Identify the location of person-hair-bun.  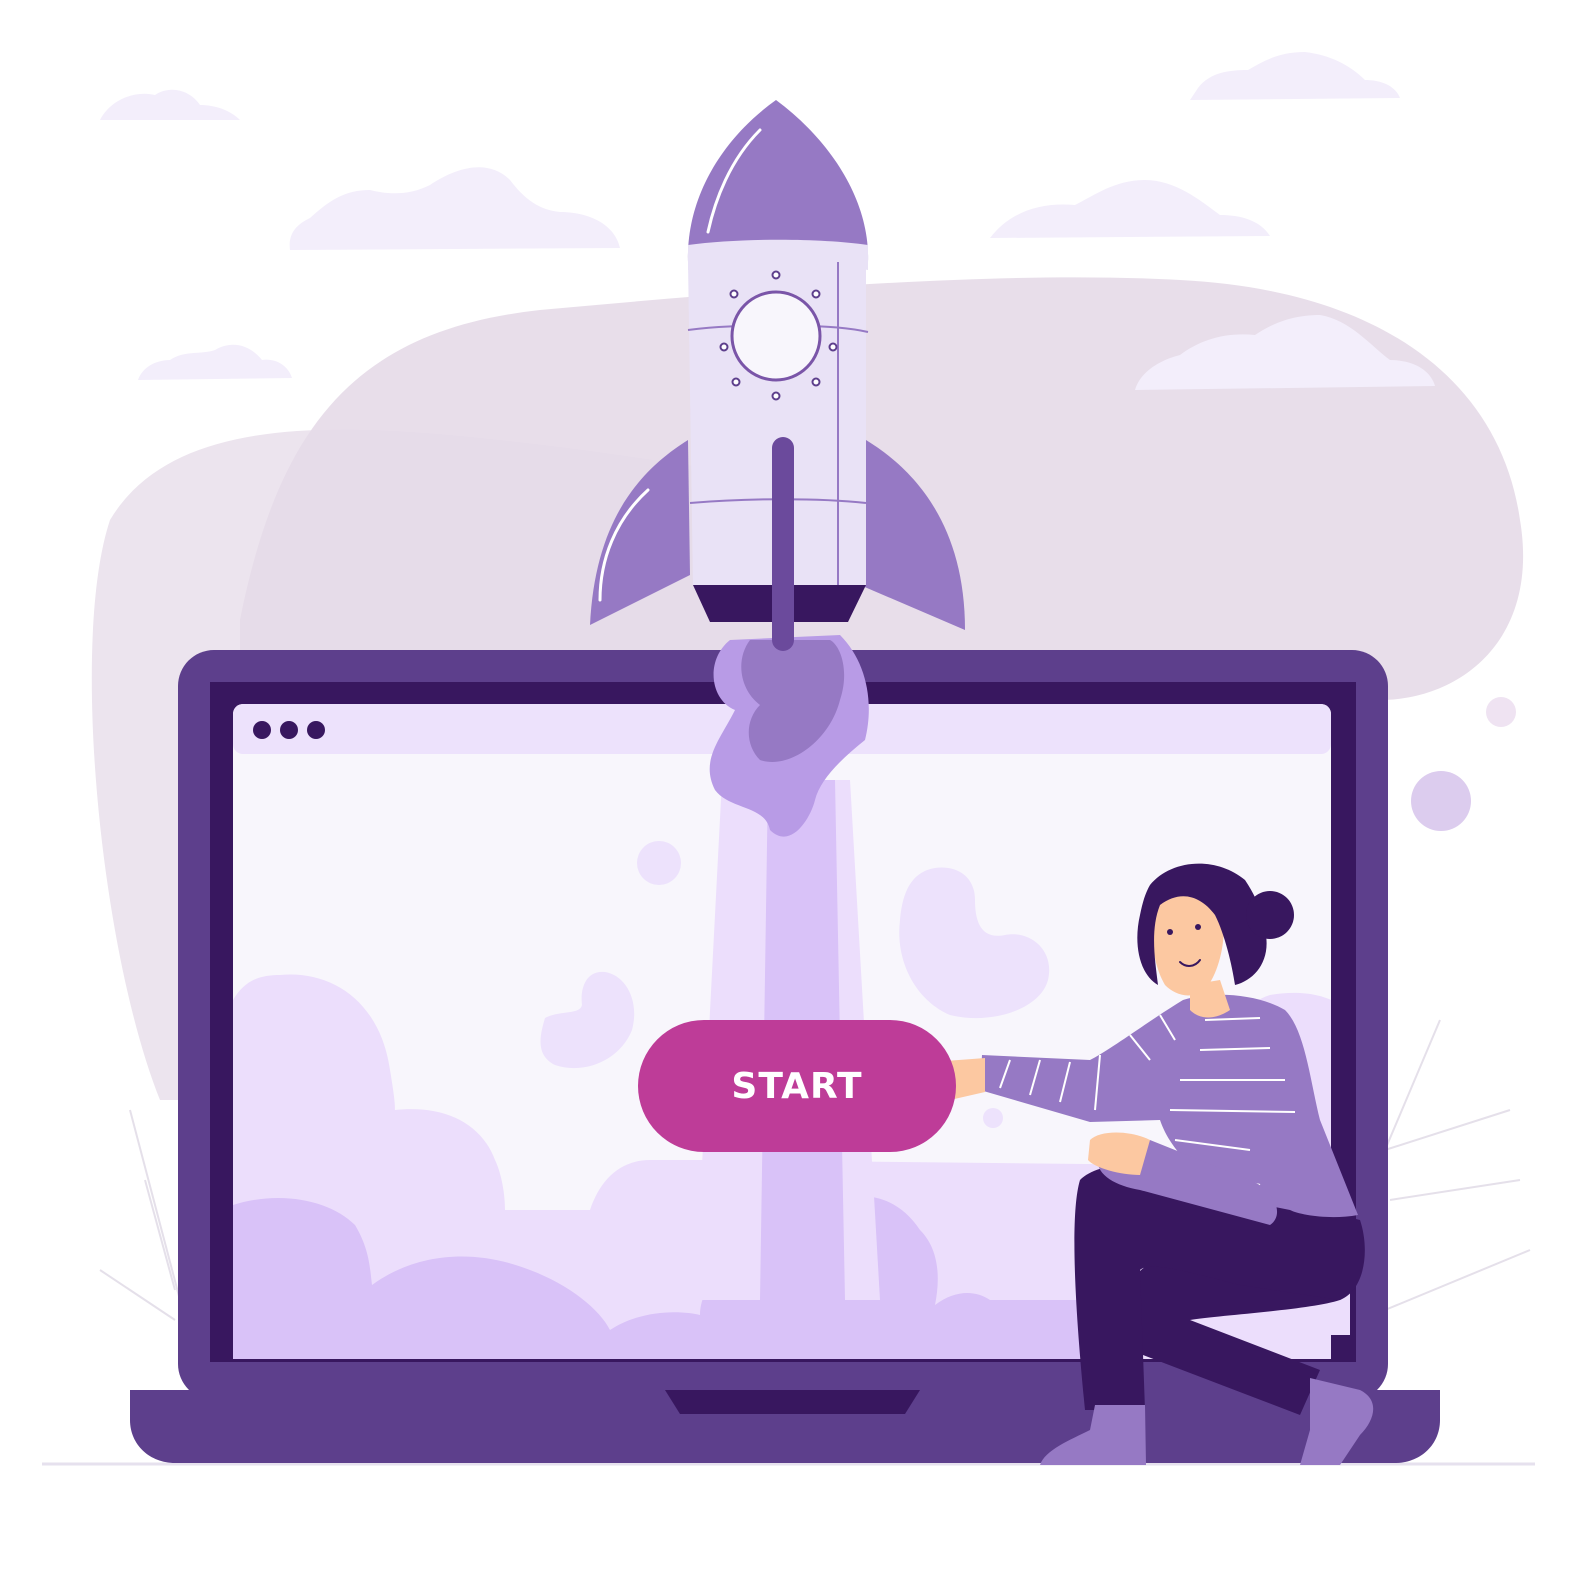
(1270, 915).